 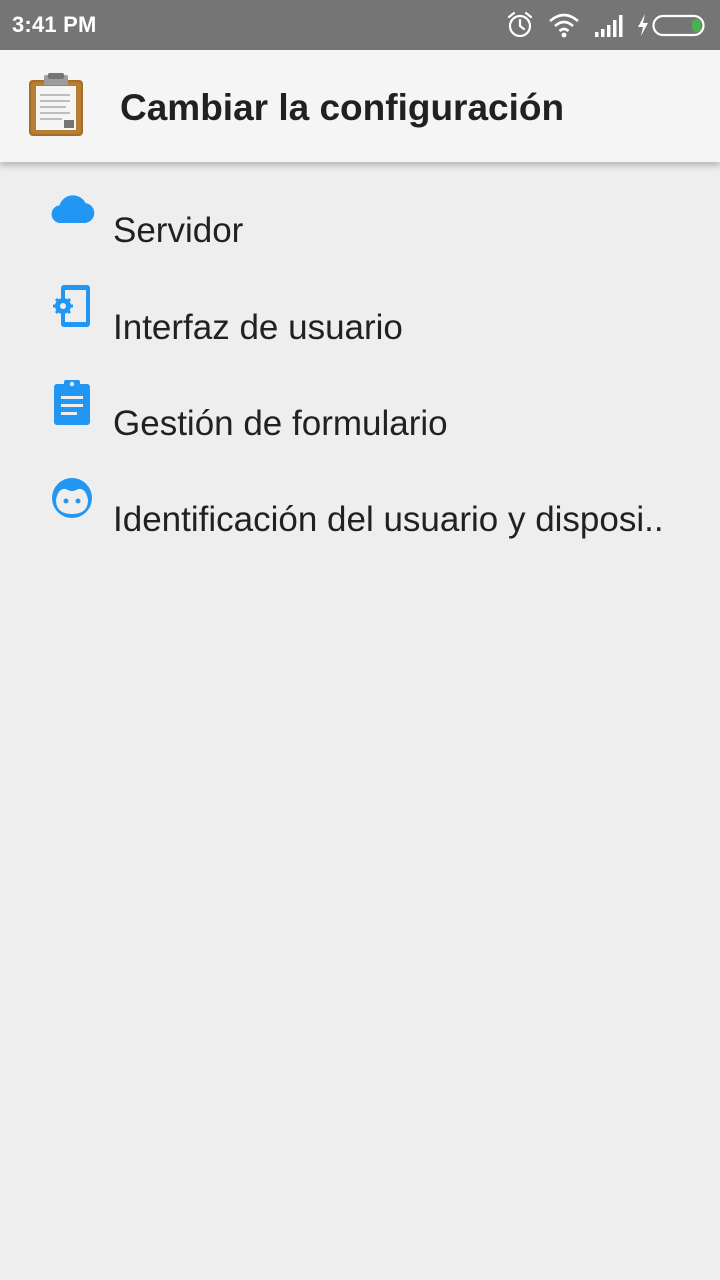 What do you see at coordinates (56, 105) in the screenshot?
I see `clipboard-icon` at bounding box center [56, 105].